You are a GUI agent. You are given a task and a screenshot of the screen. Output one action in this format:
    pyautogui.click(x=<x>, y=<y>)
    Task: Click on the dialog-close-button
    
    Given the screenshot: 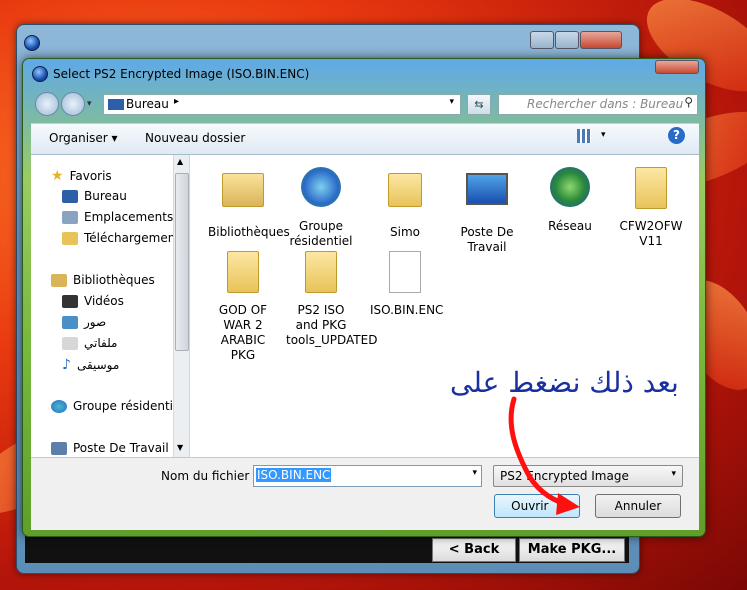 What is the action you would take?
    pyautogui.click(x=677, y=67)
    